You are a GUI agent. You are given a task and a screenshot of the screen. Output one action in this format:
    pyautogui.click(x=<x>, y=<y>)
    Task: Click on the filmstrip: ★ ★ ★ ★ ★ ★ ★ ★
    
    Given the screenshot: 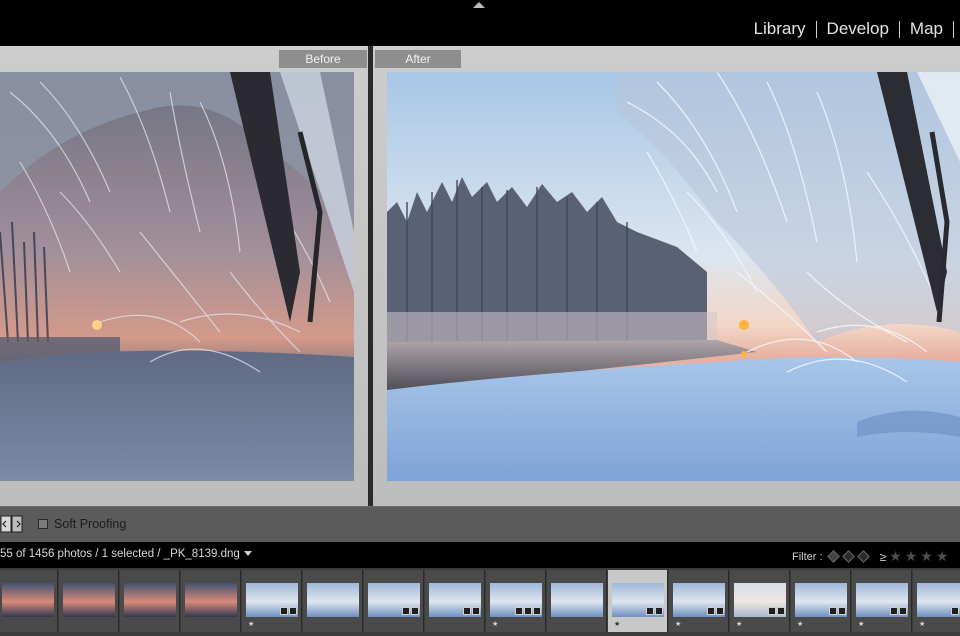 What is the action you would take?
    pyautogui.click(x=480, y=602)
    